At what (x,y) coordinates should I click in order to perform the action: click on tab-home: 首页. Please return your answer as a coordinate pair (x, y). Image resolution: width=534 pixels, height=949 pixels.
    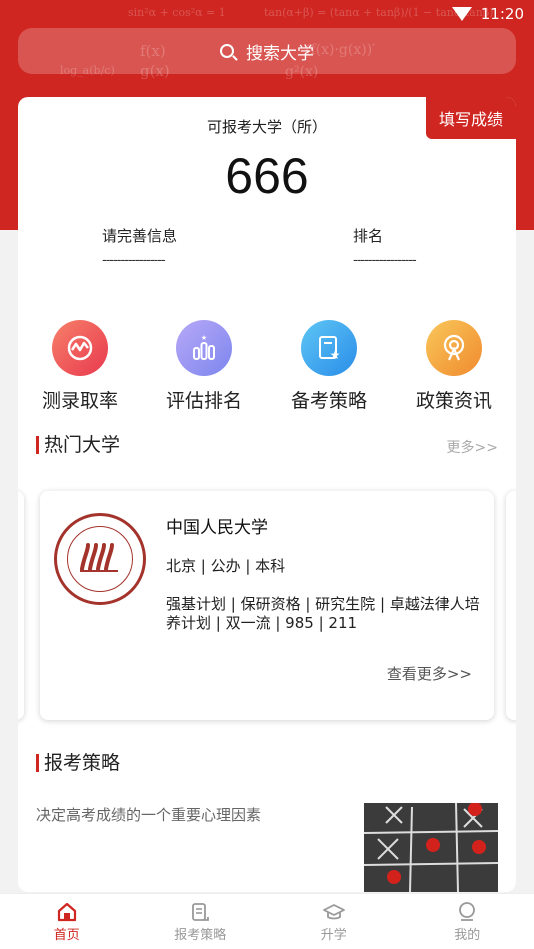
    Looking at the image, I should click on (67, 921).